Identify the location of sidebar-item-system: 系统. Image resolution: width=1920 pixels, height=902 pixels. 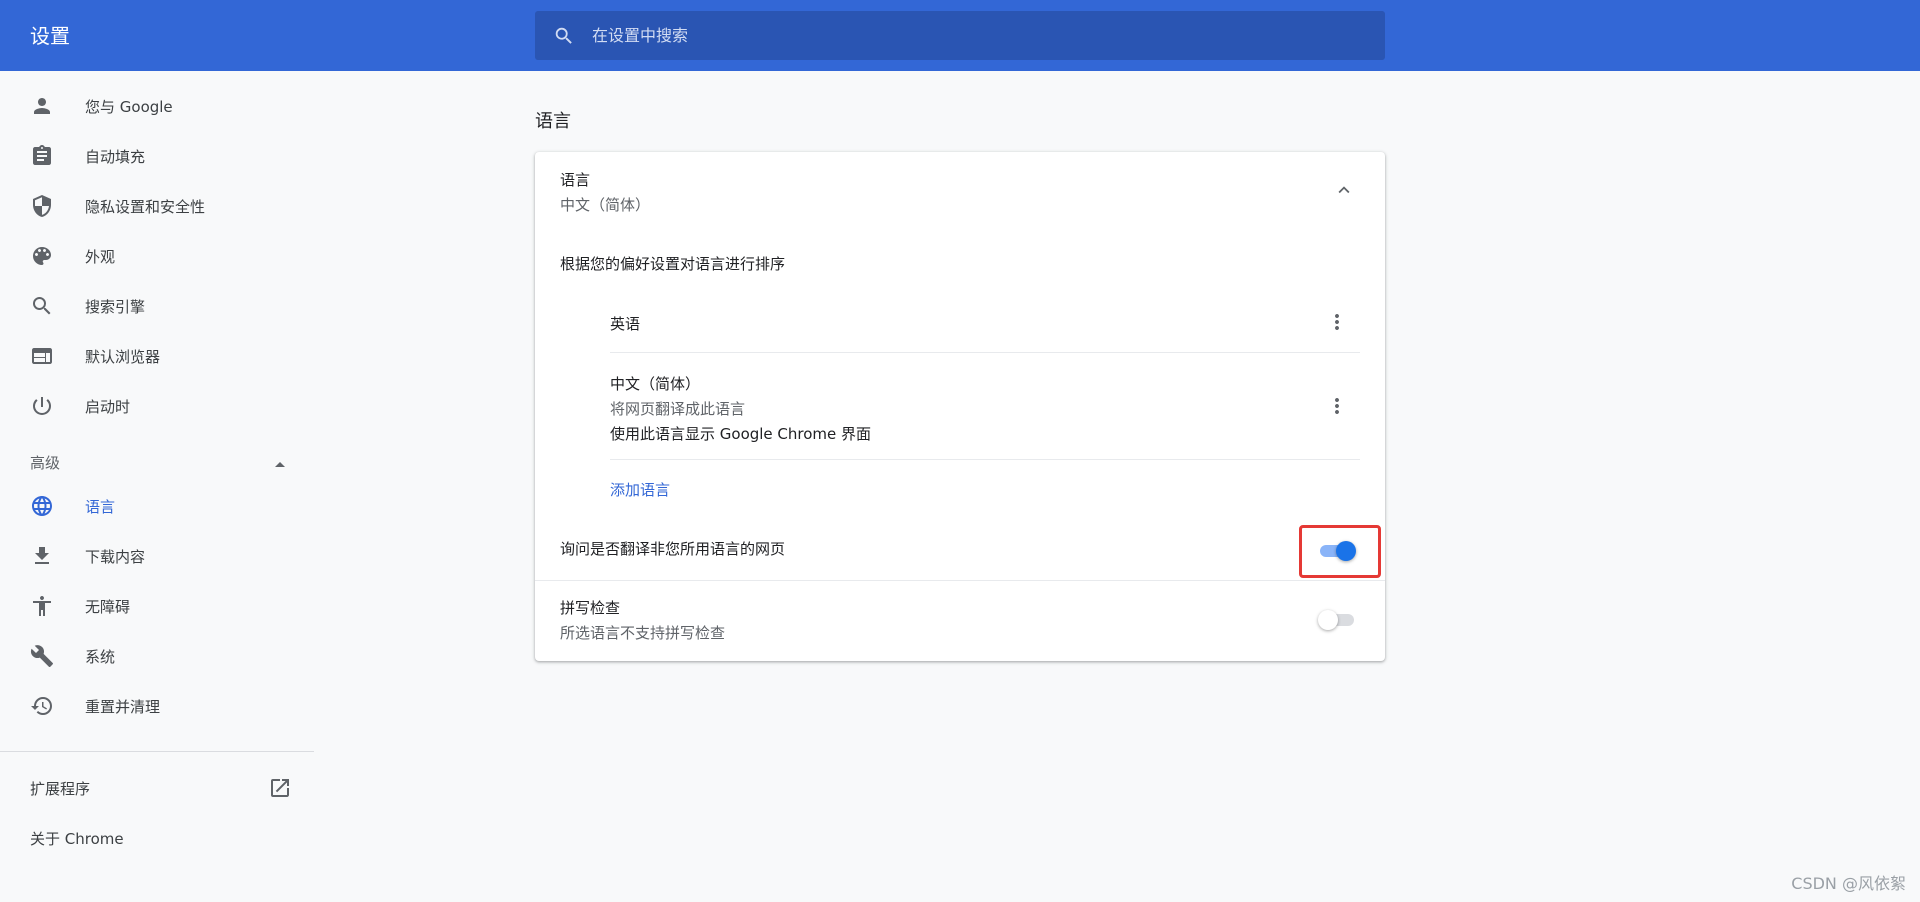
(157, 656).